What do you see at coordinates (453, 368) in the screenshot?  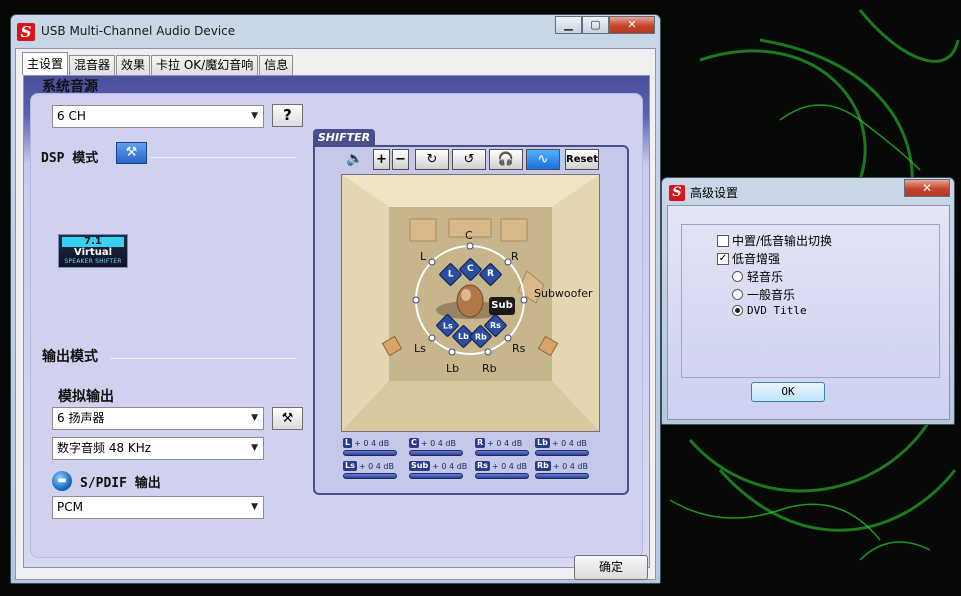 I see `speaker-label-lb: Lb` at bounding box center [453, 368].